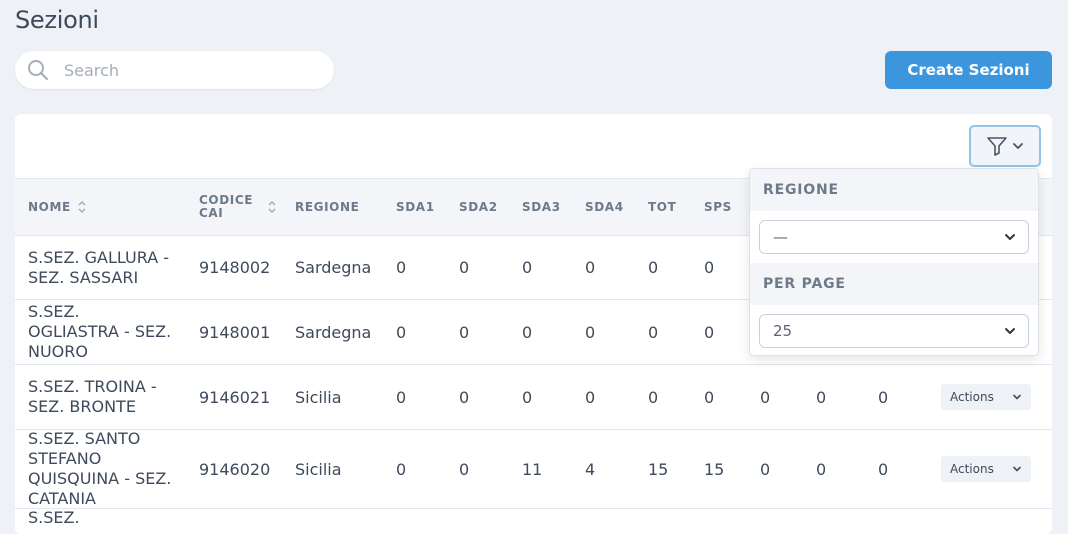 Image resolution: width=1068 pixels, height=534 pixels. I want to click on column-header-sda4: SDA4, so click(604, 207).